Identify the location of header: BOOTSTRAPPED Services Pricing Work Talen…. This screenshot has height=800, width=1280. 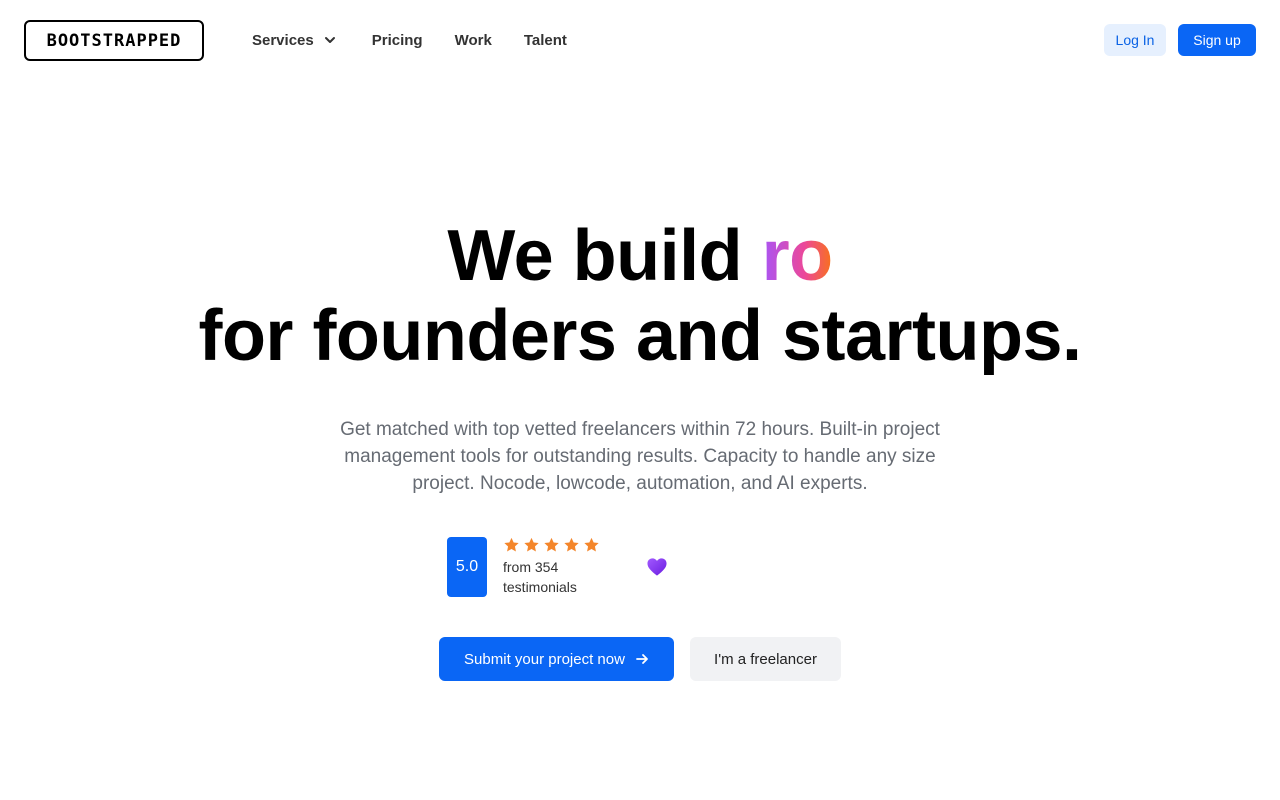
(640, 40).